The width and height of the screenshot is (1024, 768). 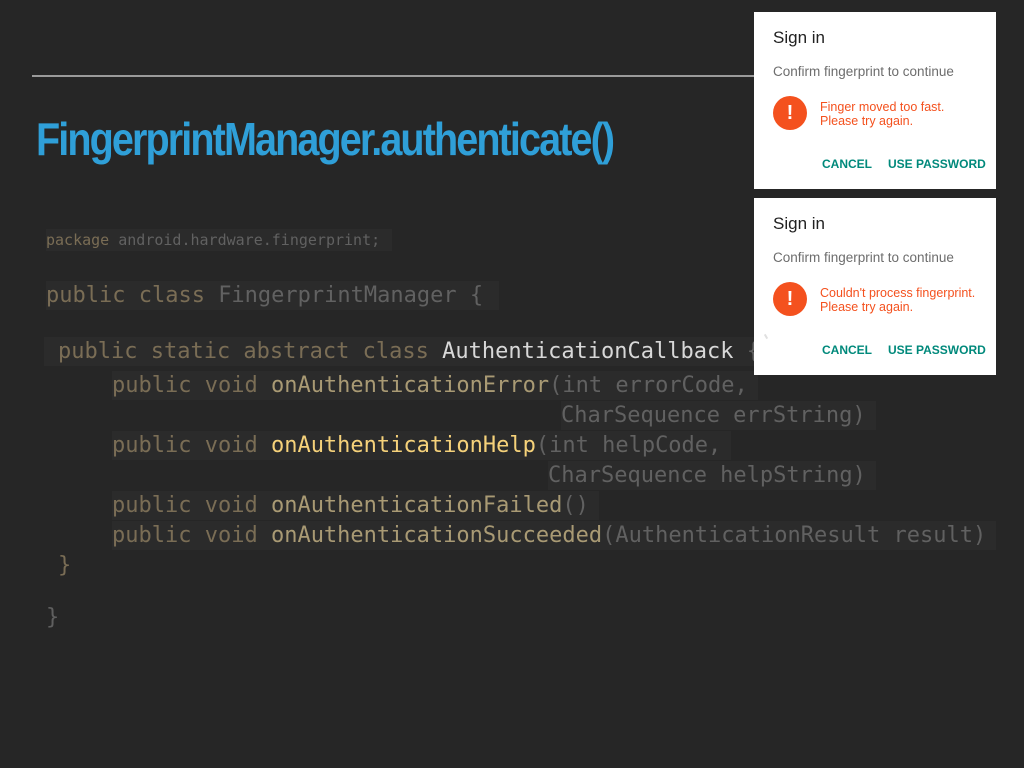 I want to click on method-name: onAuthenticationError, so click(x=410, y=385).